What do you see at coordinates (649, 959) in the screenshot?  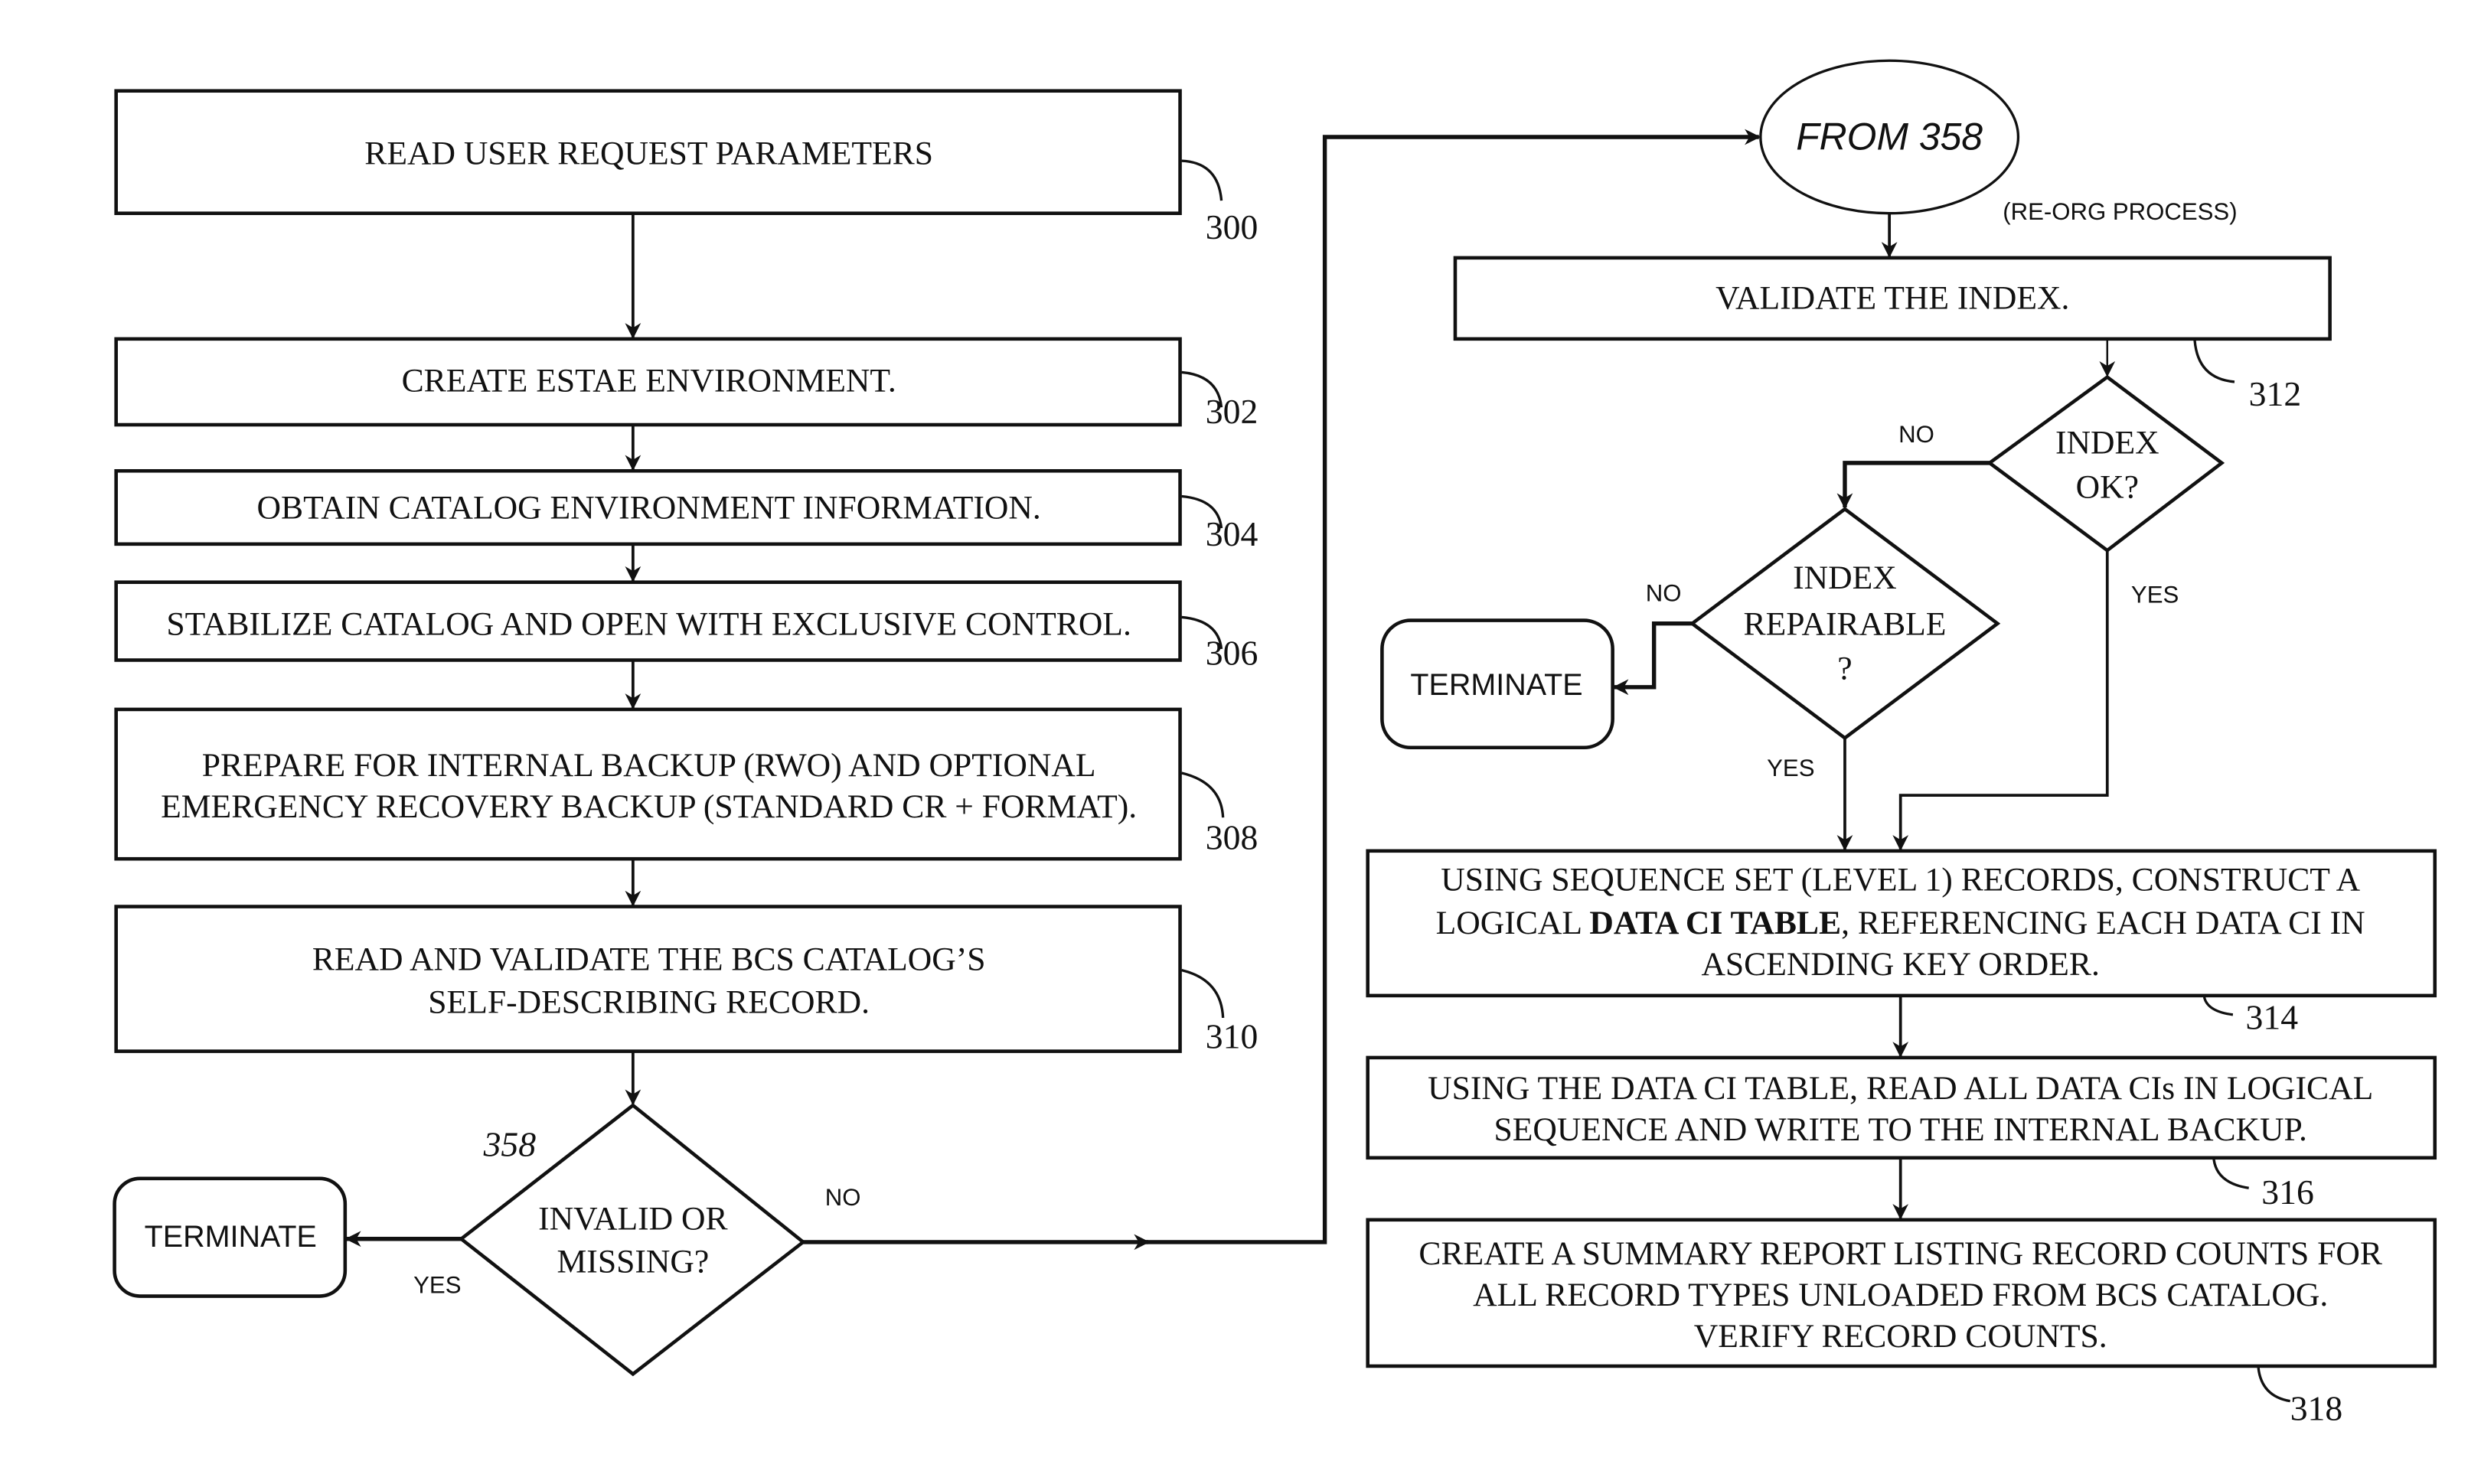 I see `step-310-text-line1: READ AND VALIDATE THE BCS CATALOG’S` at bounding box center [649, 959].